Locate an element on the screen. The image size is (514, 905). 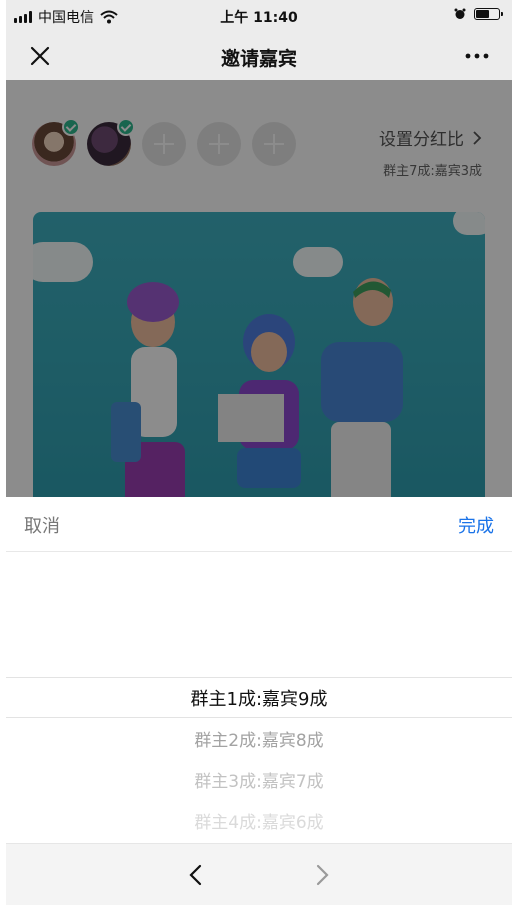
more-icon is located at coordinates (477, 56).